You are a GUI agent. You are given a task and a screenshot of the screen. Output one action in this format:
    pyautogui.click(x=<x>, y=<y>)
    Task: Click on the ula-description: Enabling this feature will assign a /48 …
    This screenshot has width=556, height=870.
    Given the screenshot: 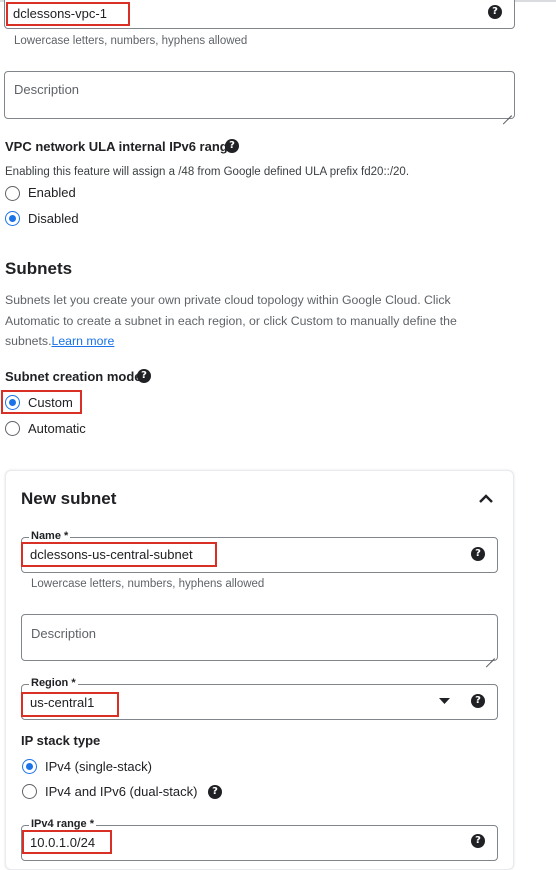 What is the action you would take?
    pyautogui.click(x=207, y=172)
    